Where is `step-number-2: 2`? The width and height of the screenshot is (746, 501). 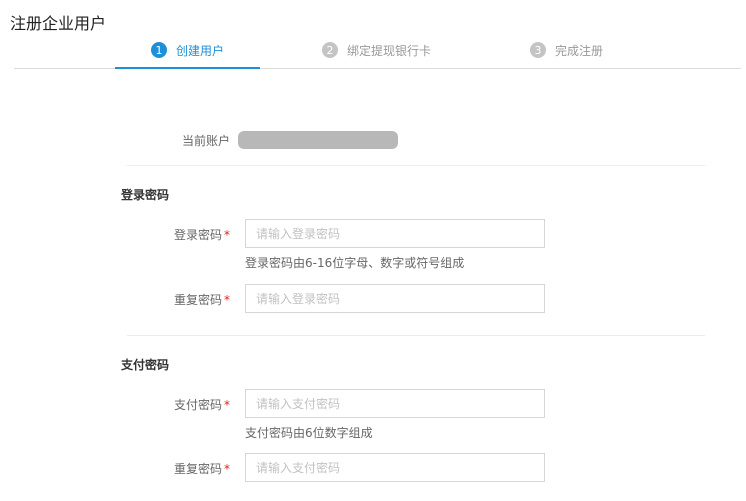
step-number-2: 2 is located at coordinates (330, 50).